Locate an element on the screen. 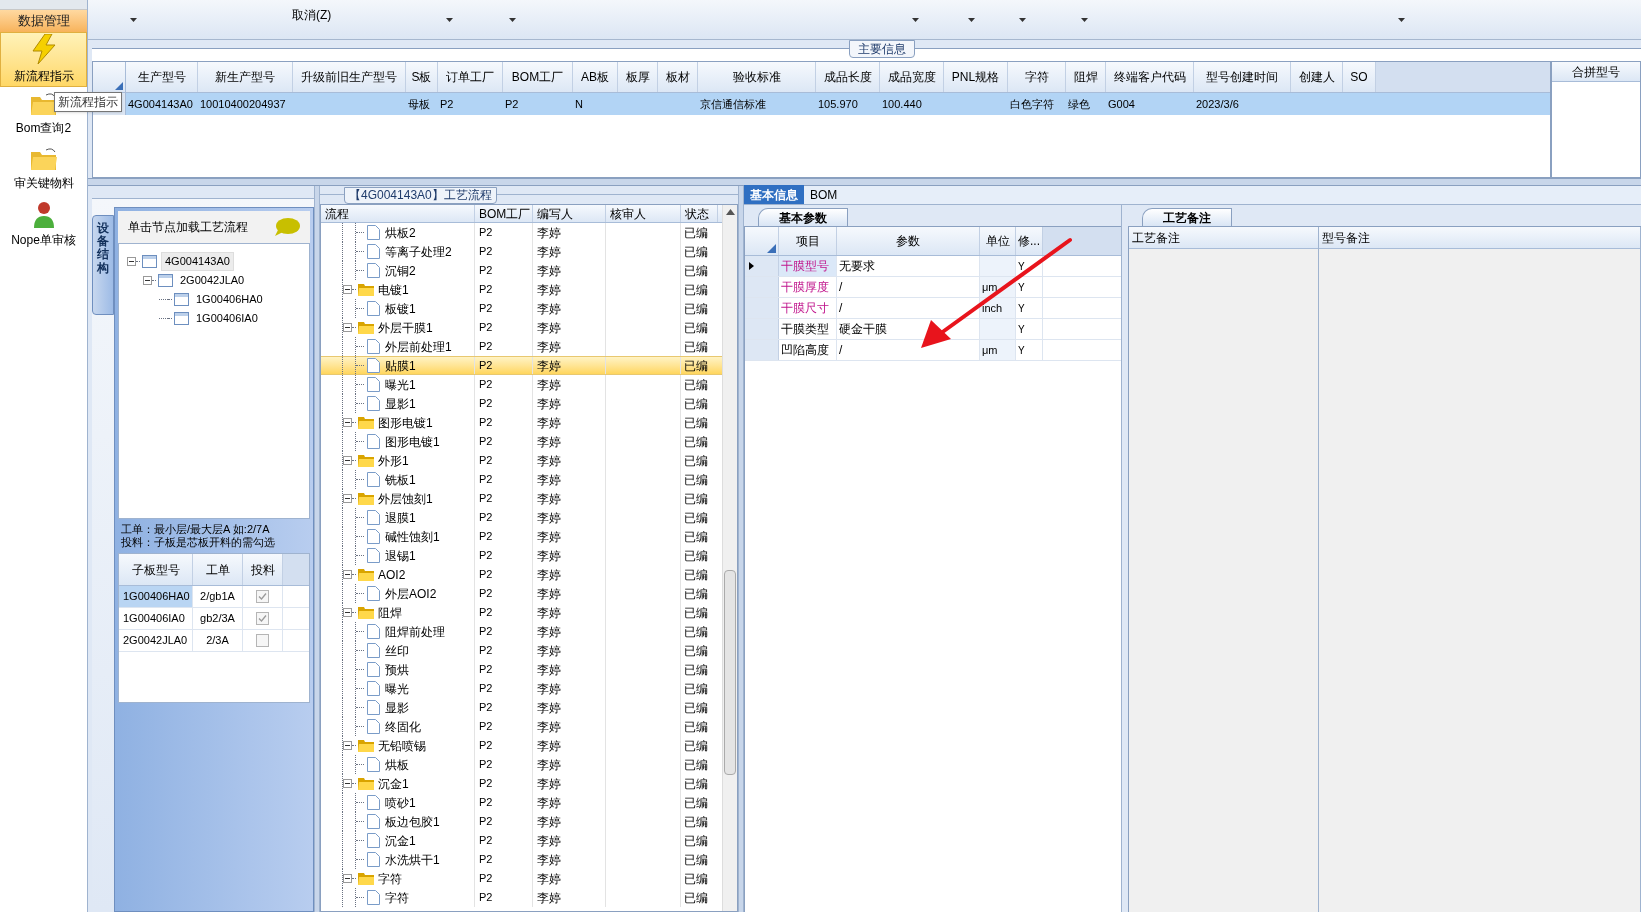 The width and height of the screenshot is (1641, 912). row-header is located at coordinates (762, 266).